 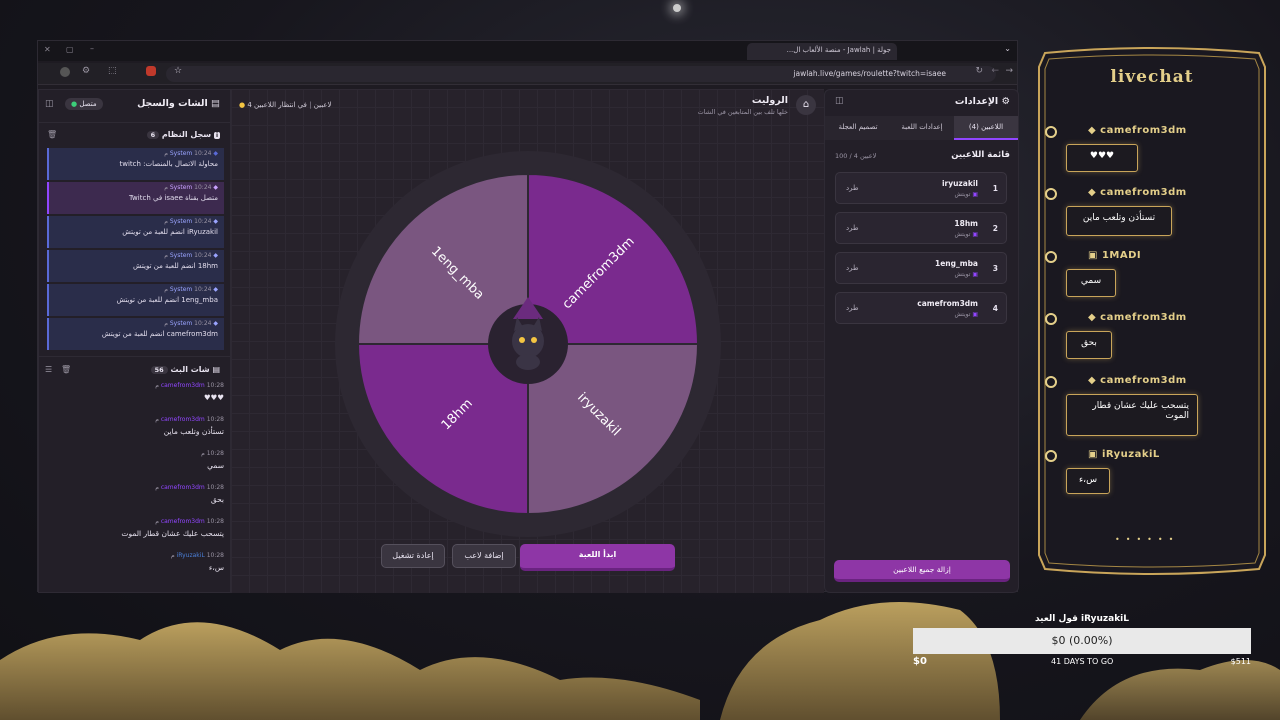 What do you see at coordinates (285, 105) in the screenshot?
I see `player-status: ● 4 لاعبين | في انتظار اللاعبين` at bounding box center [285, 105].